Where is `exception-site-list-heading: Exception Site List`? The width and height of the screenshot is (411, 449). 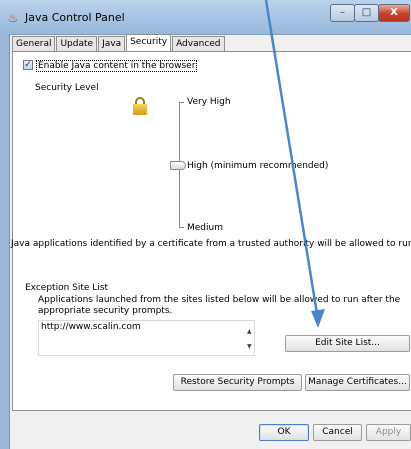 exception-site-list-heading: Exception Site List is located at coordinates (67, 288).